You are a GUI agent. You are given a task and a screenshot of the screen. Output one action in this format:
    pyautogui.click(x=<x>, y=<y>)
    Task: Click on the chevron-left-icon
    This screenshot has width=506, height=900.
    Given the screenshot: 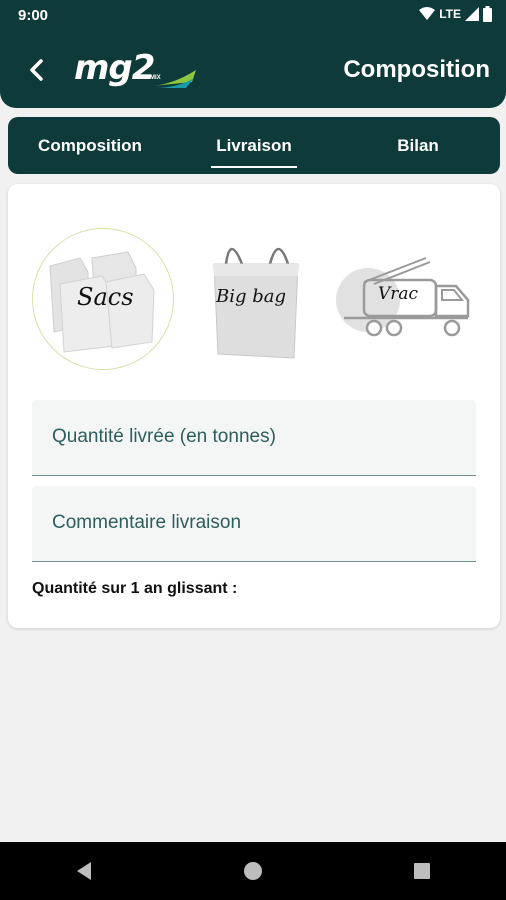 What is the action you would take?
    pyautogui.click(x=36, y=70)
    